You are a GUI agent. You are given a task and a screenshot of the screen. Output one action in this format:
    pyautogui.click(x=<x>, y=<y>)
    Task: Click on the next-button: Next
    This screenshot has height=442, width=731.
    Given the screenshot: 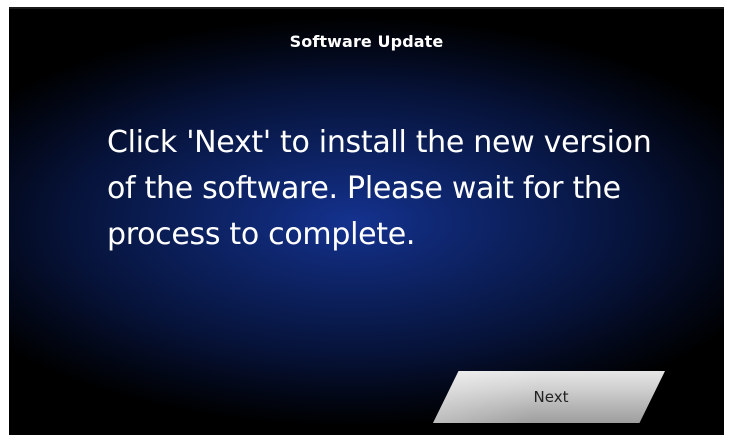 What is the action you would take?
    pyautogui.click(x=549, y=397)
    